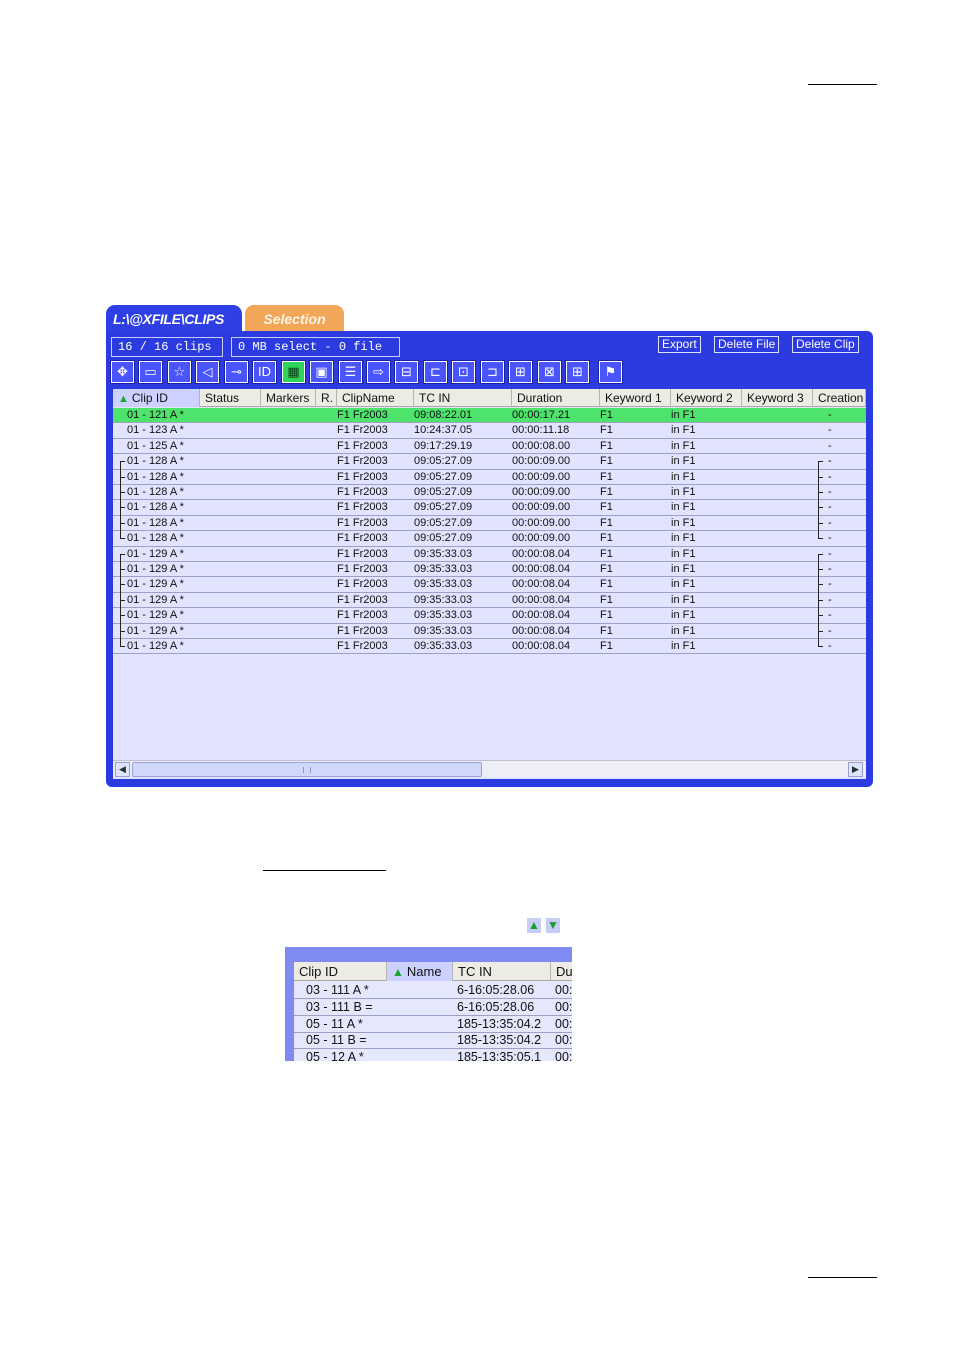 This screenshot has height=1350, width=954. Describe the element at coordinates (307, 769) in the screenshot. I see `scroll-thumb` at that location.